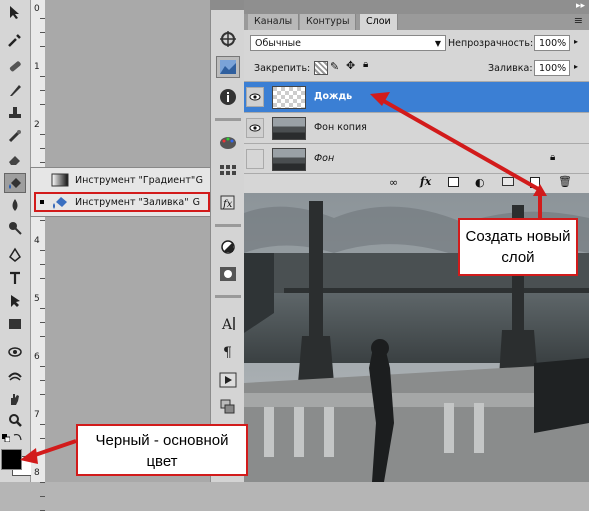  What do you see at coordinates (162, 450) in the screenshot?
I see `callout-foreground-color: Черный - основной цвет` at bounding box center [162, 450].